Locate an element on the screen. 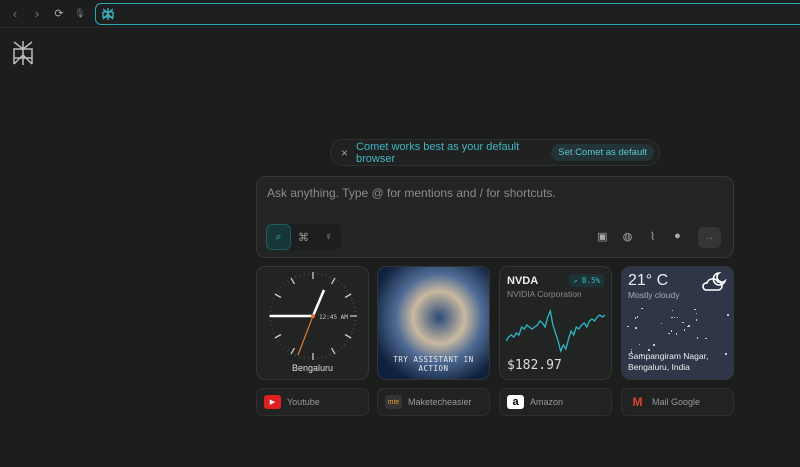  shortcut-label: Amazon is located at coordinates (547, 402).